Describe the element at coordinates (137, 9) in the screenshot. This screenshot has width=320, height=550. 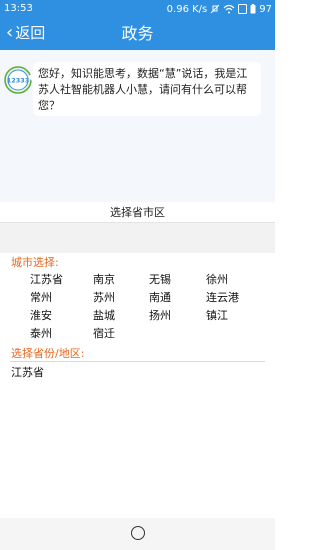
I see `status-bar: 13:53 0.96 K/s 97` at that location.